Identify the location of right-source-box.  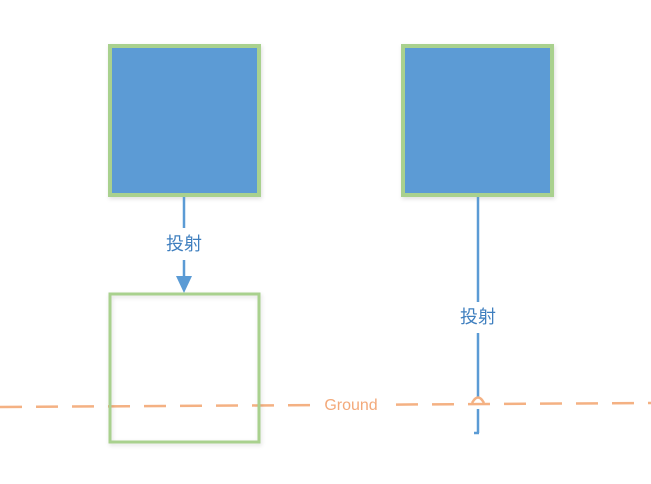
(477, 120).